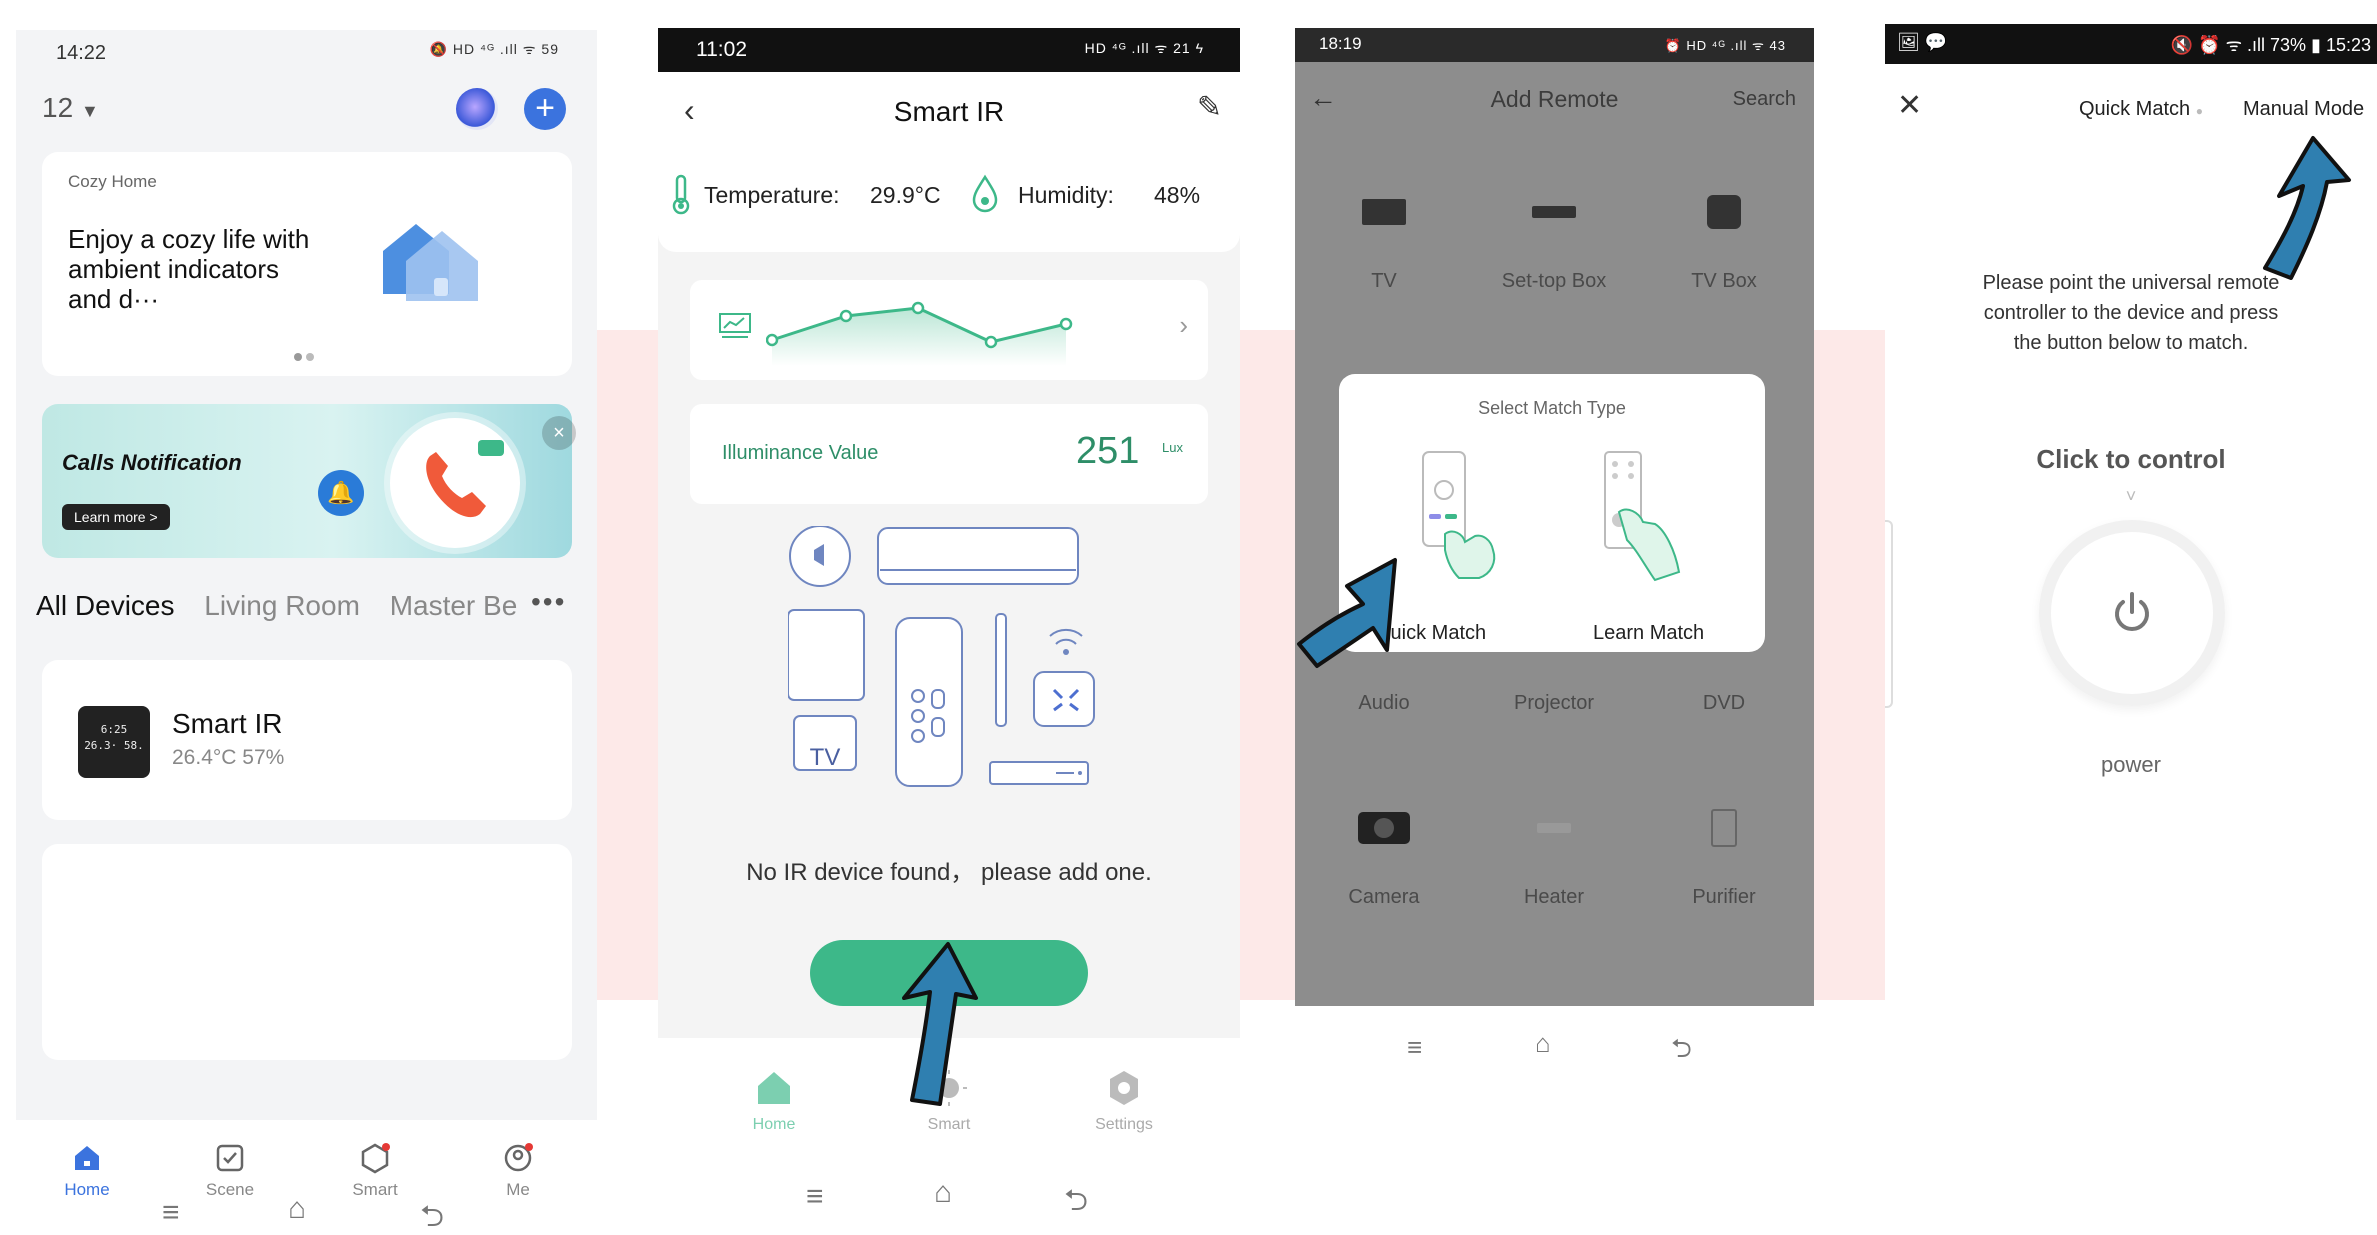 The image size is (2377, 1235). I want to click on category-projector: Projector, so click(1554, 703).